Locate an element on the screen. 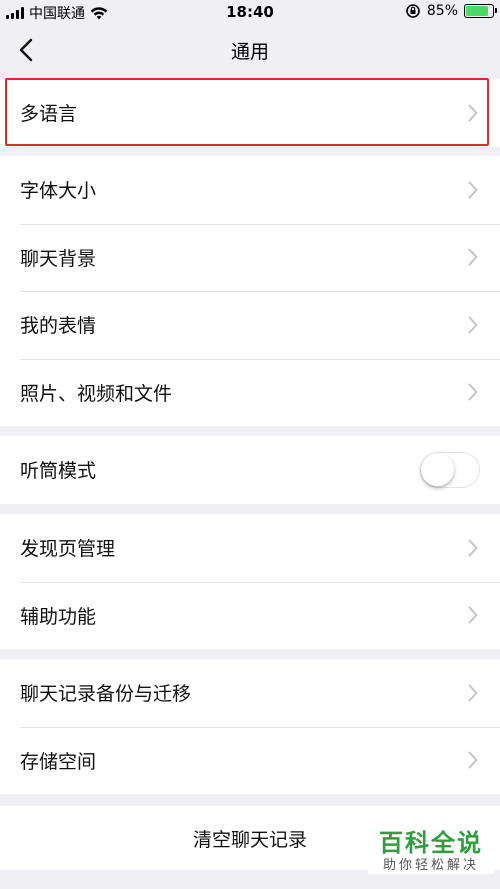 This screenshot has width=500, height=889. watermark: 百科全说 助你轻松解决 is located at coordinates (431, 851).